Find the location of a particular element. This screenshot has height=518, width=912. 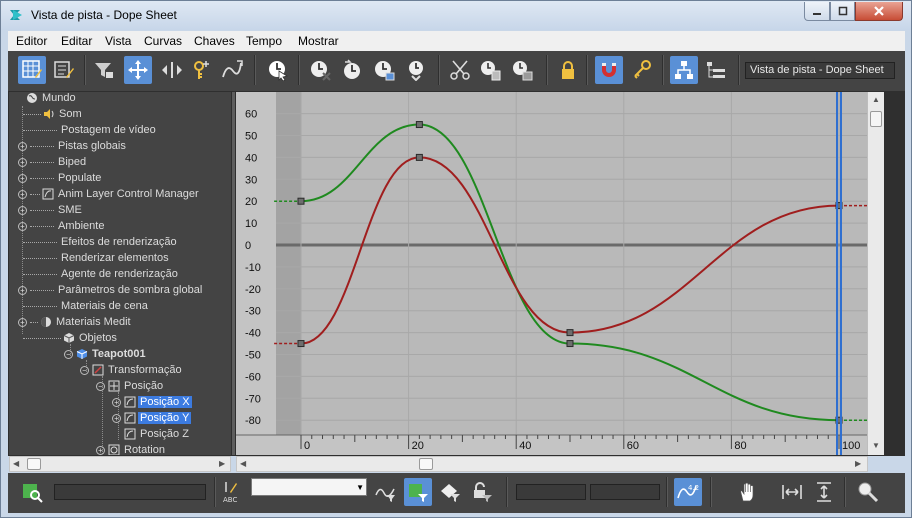

filter-animated-tracks-button is located at coordinates (450, 492).